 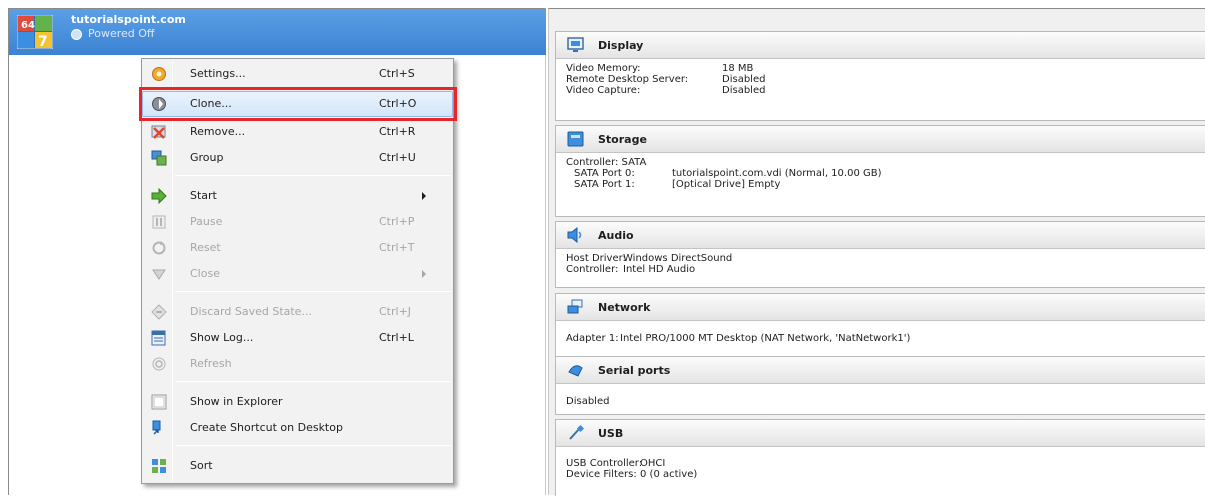 What do you see at coordinates (298, 104) in the screenshot?
I see `menu-item-clone: Clone... Ctrl+O` at bounding box center [298, 104].